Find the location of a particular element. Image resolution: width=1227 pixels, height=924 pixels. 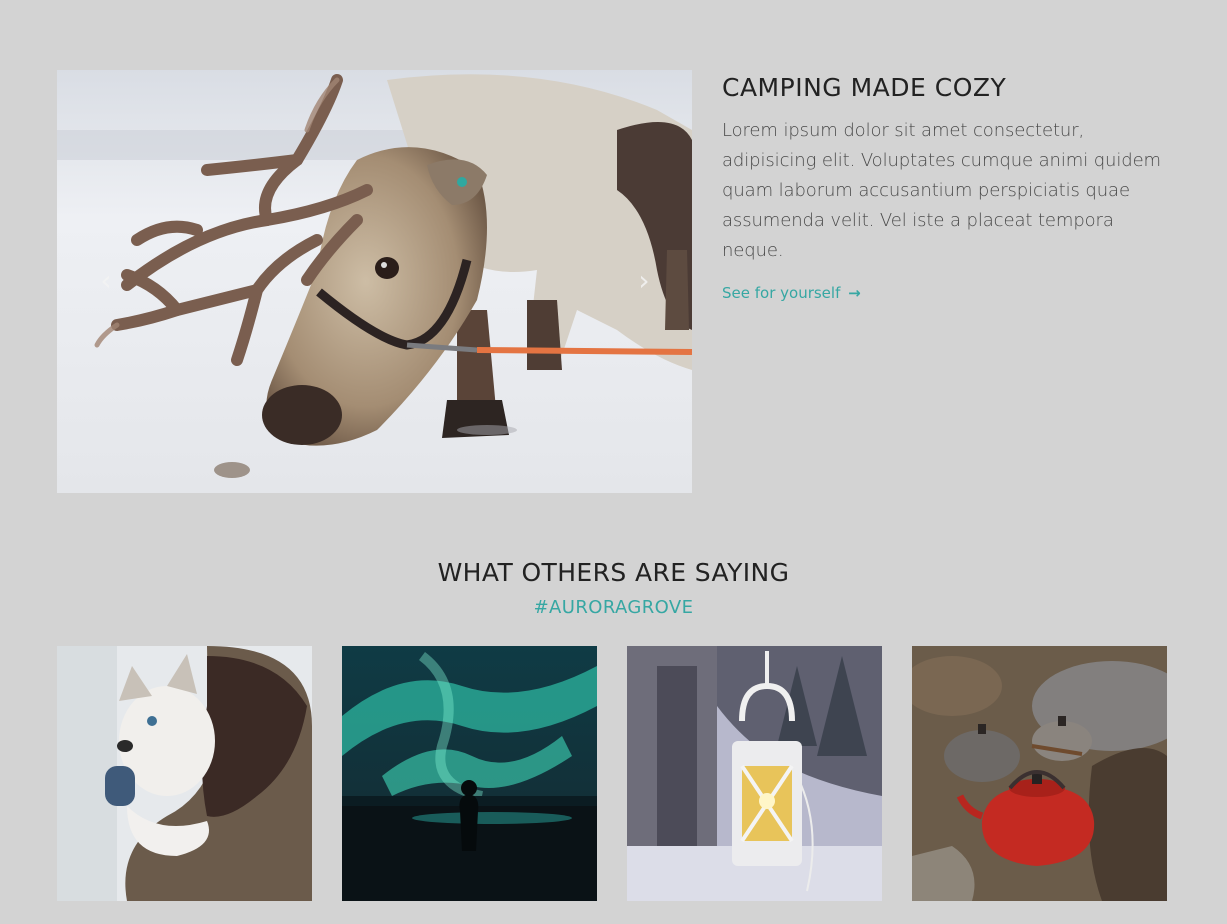

carousel-next-button: › is located at coordinates (644, 281).